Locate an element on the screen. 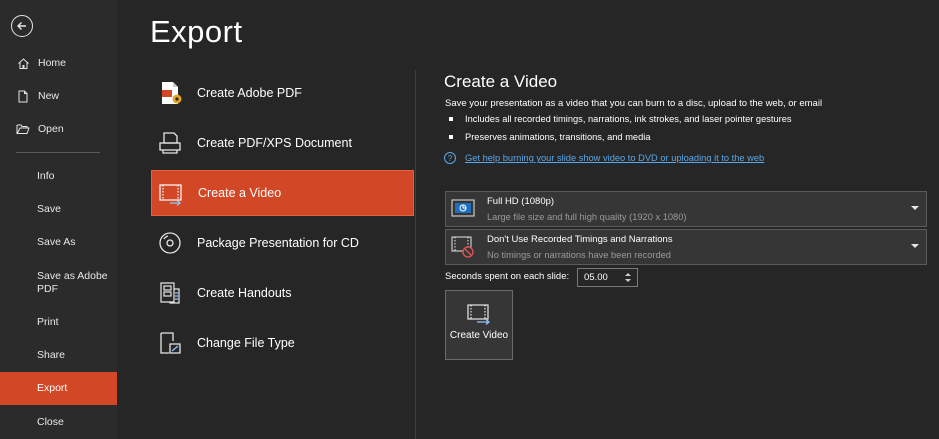  sidebar-item-label: Info is located at coordinates (46, 175).